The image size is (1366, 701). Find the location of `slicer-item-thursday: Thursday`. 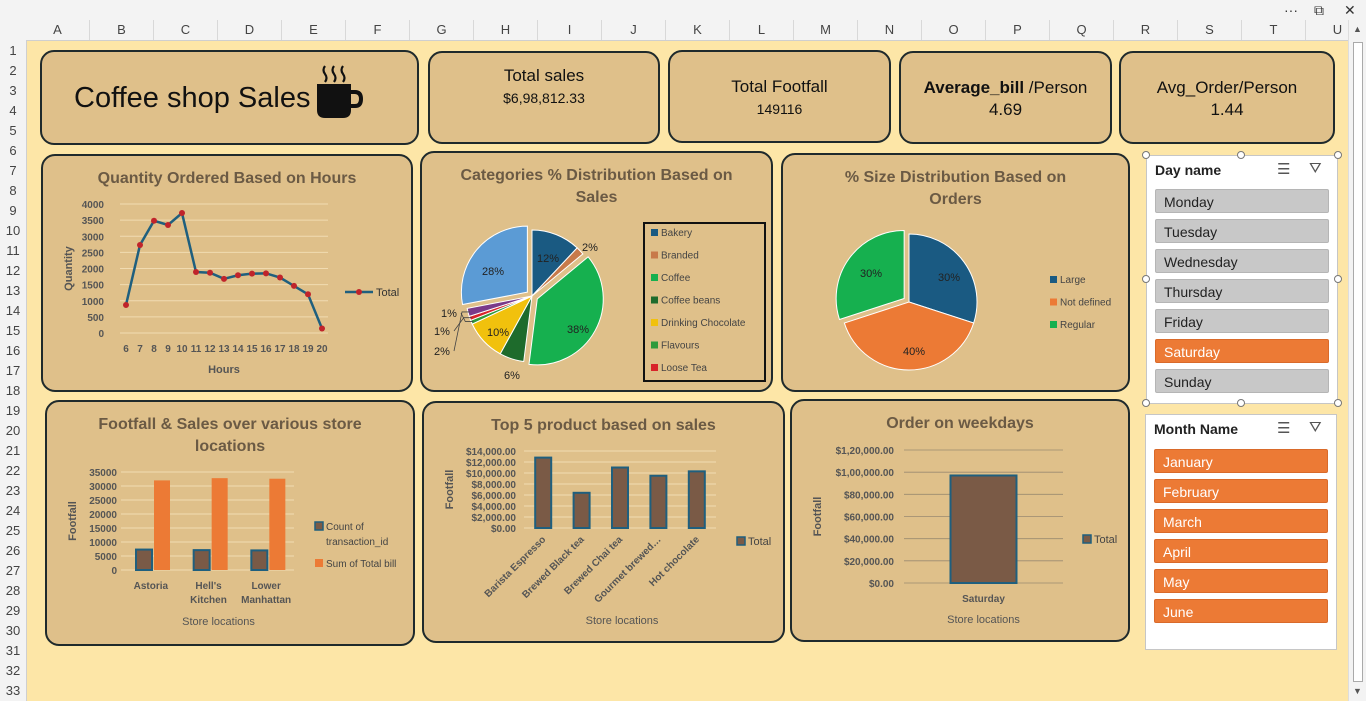

slicer-item-thursday: Thursday is located at coordinates (1242, 291).